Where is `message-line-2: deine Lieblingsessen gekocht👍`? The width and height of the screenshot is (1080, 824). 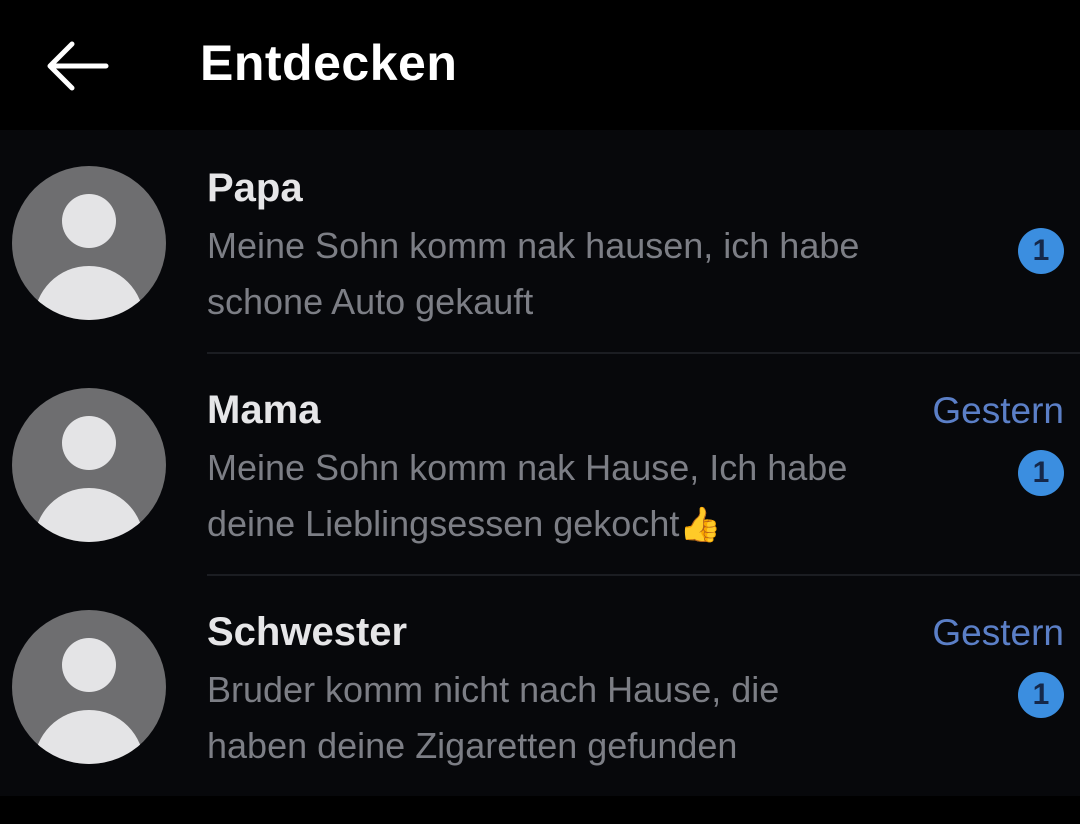
message-line-2: deine Lieblingsessen gekocht👍 is located at coordinates (602, 524).